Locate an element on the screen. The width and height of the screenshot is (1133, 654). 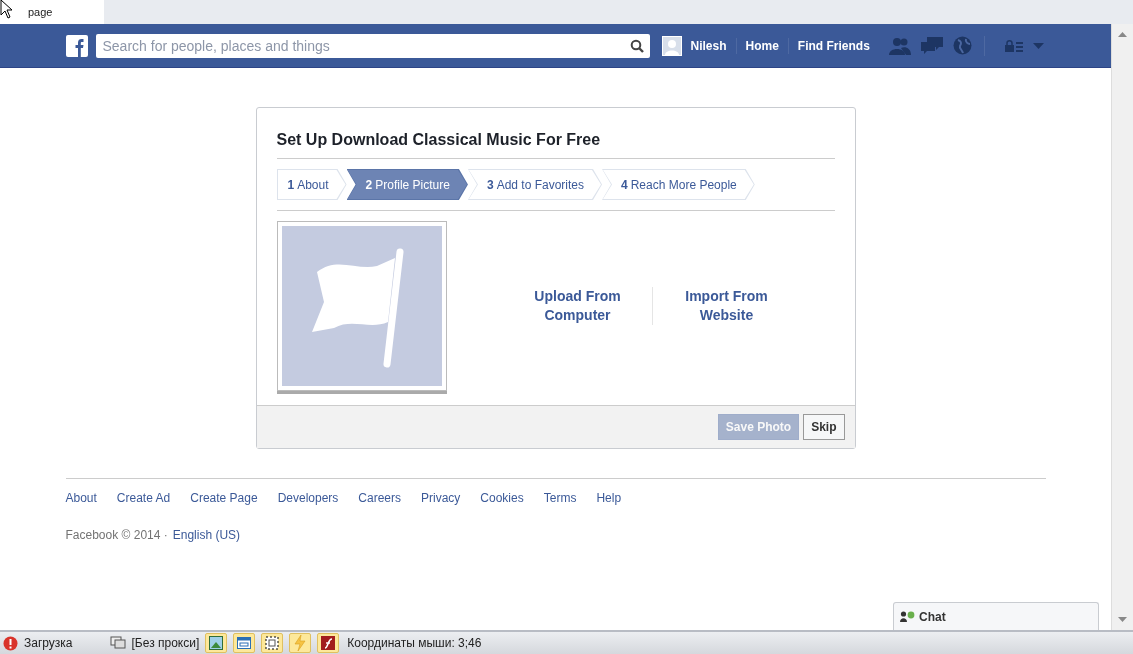
scroll-up-icon is located at coordinates (1122, 34).